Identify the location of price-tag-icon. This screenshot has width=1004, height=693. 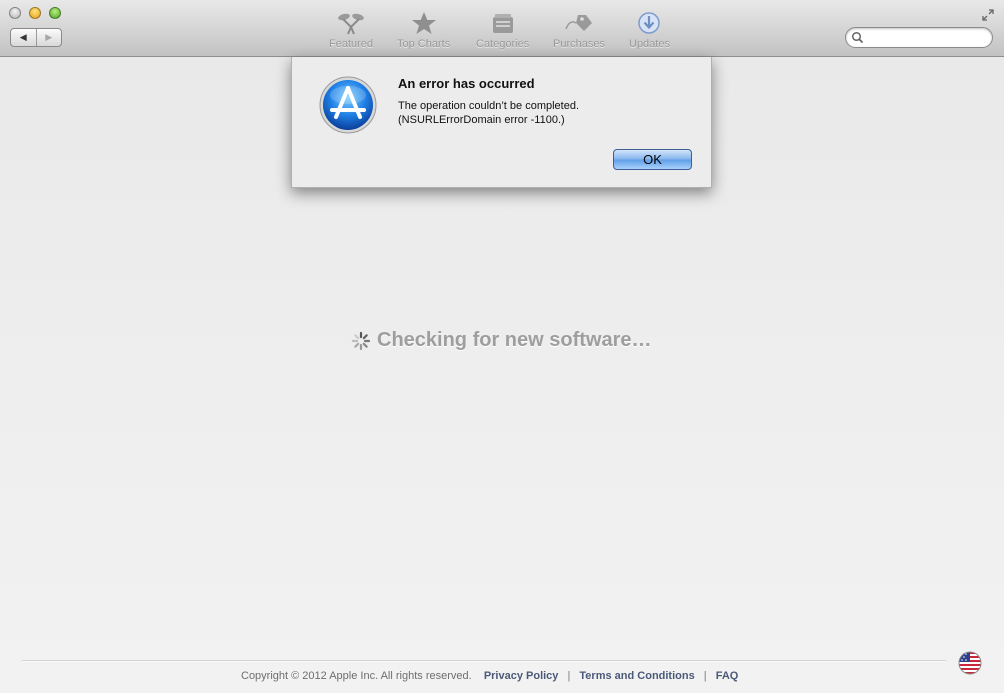
(579, 23).